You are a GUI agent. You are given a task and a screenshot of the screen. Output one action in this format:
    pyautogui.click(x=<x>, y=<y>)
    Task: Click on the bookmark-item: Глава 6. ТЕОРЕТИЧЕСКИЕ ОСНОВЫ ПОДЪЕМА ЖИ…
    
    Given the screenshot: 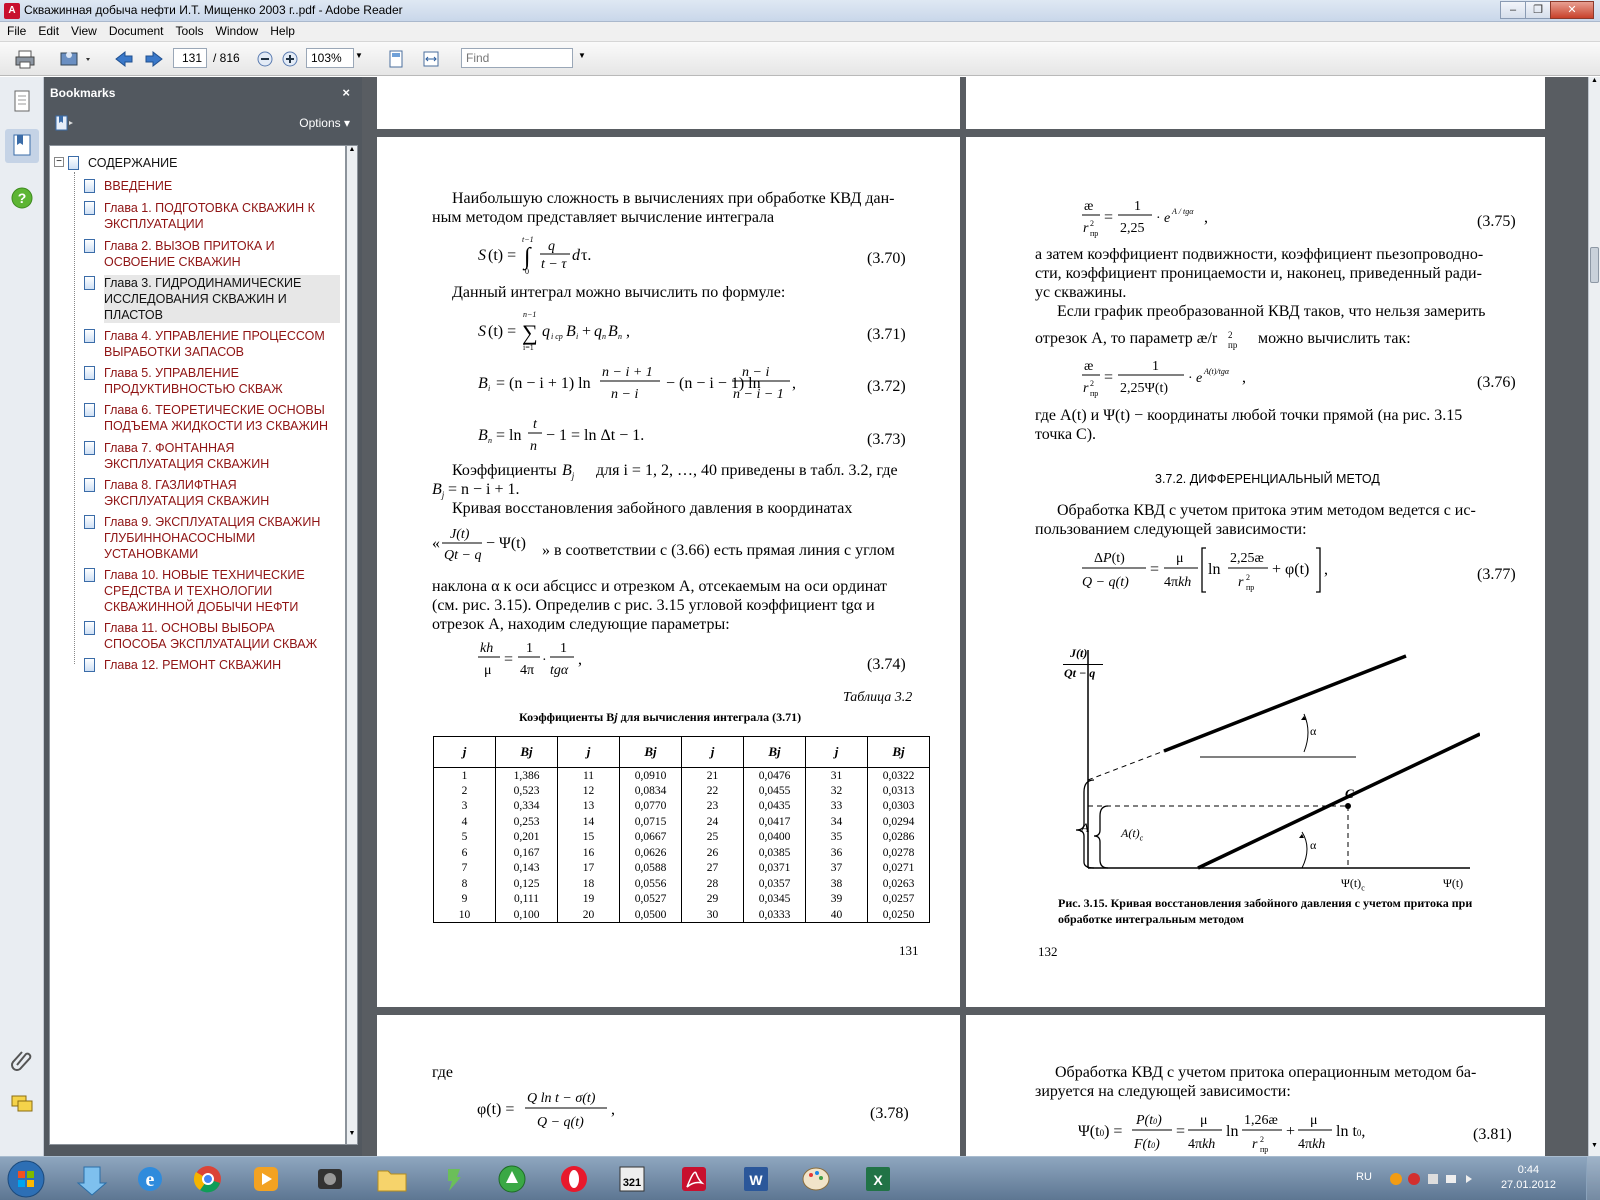 What is the action you would take?
    pyautogui.click(x=219, y=418)
    